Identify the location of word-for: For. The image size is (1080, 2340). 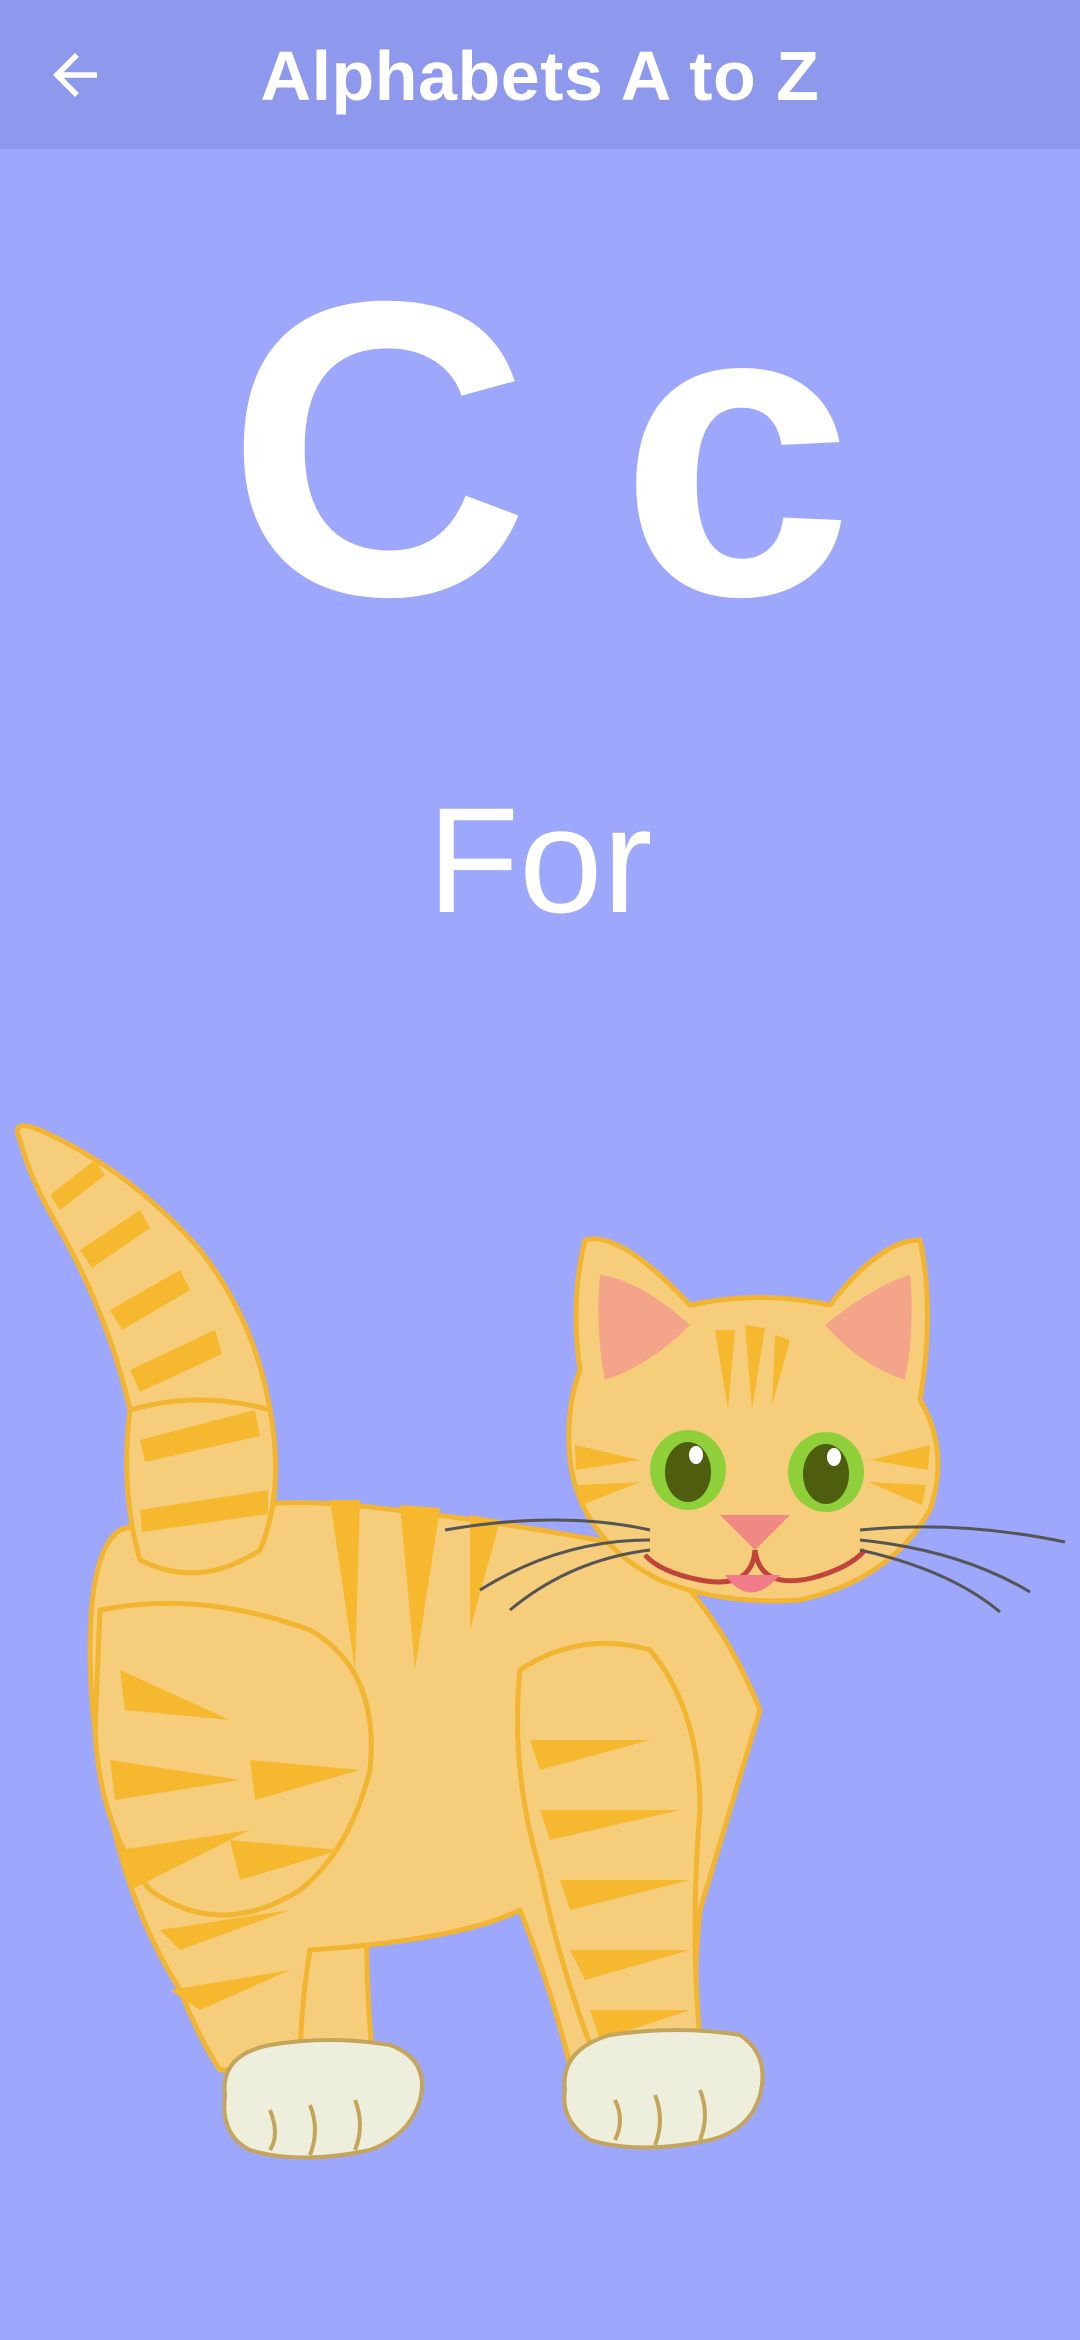
(540, 860).